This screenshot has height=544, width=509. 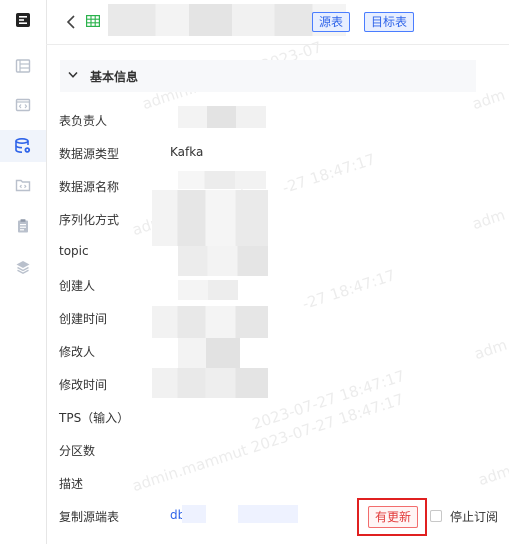 What do you see at coordinates (222, 117) in the screenshot?
I see `redacted-owner` at bounding box center [222, 117].